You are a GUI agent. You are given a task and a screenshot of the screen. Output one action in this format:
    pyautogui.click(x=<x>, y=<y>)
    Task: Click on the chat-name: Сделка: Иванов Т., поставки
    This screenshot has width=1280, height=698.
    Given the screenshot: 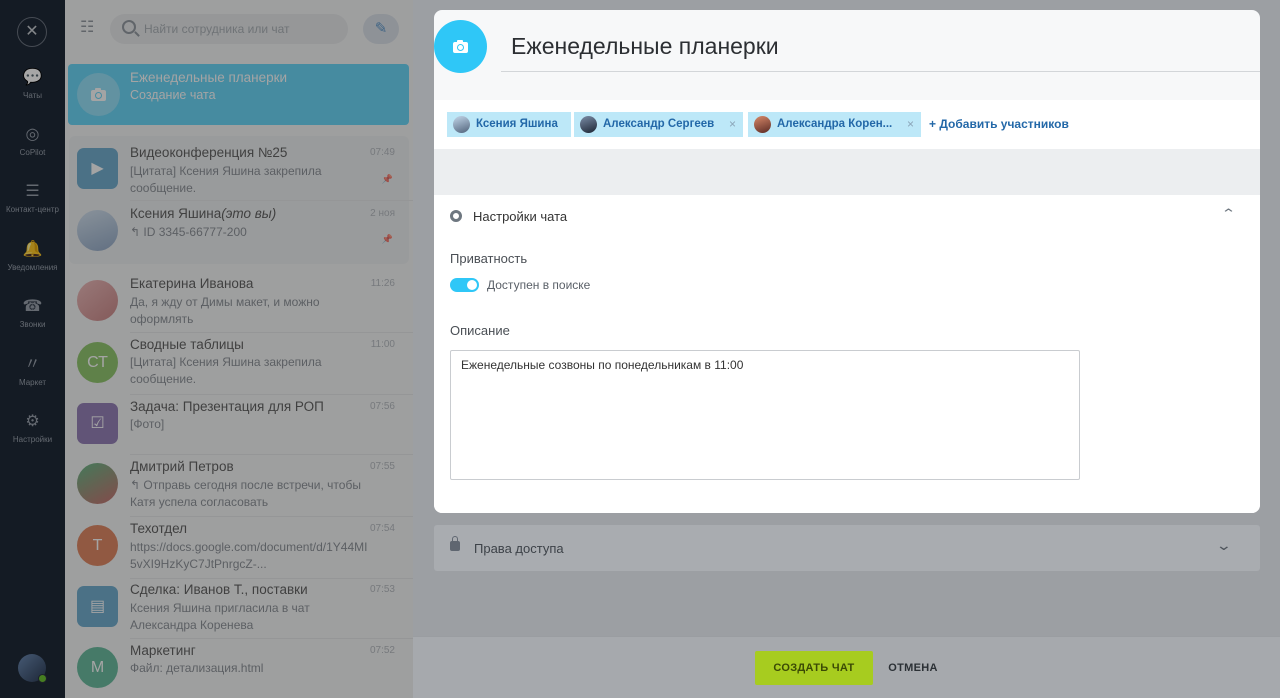 What is the action you would take?
    pyautogui.click(x=219, y=589)
    